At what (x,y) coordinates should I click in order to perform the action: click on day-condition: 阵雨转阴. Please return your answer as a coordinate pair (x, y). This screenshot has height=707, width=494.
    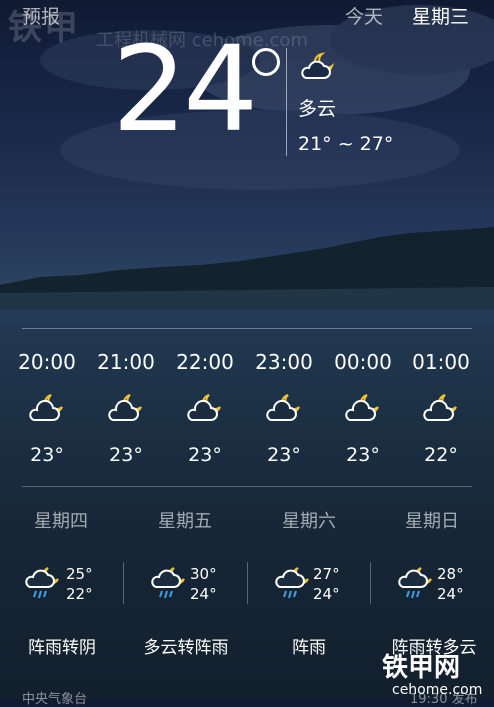
    Looking at the image, I should click on (62, 648).